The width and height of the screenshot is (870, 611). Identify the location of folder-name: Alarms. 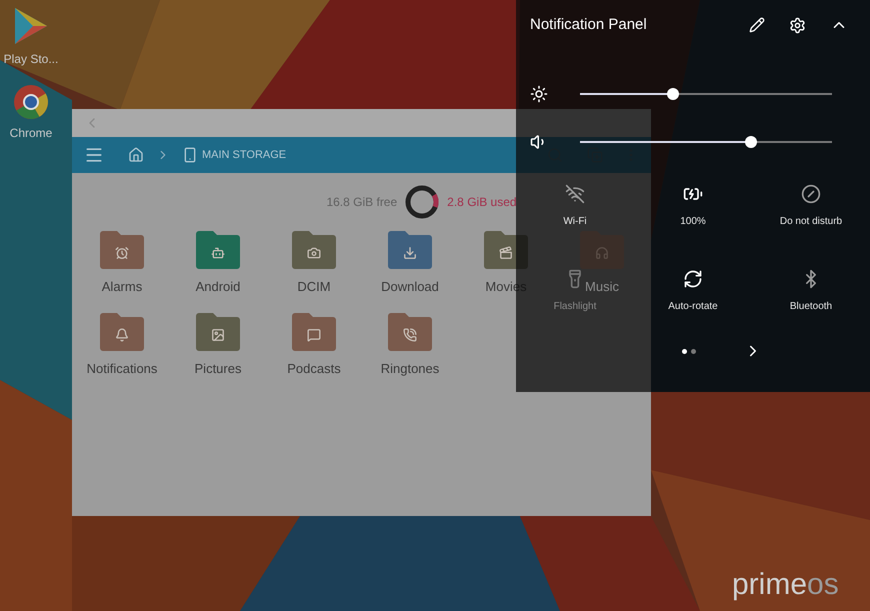
(122, 286).